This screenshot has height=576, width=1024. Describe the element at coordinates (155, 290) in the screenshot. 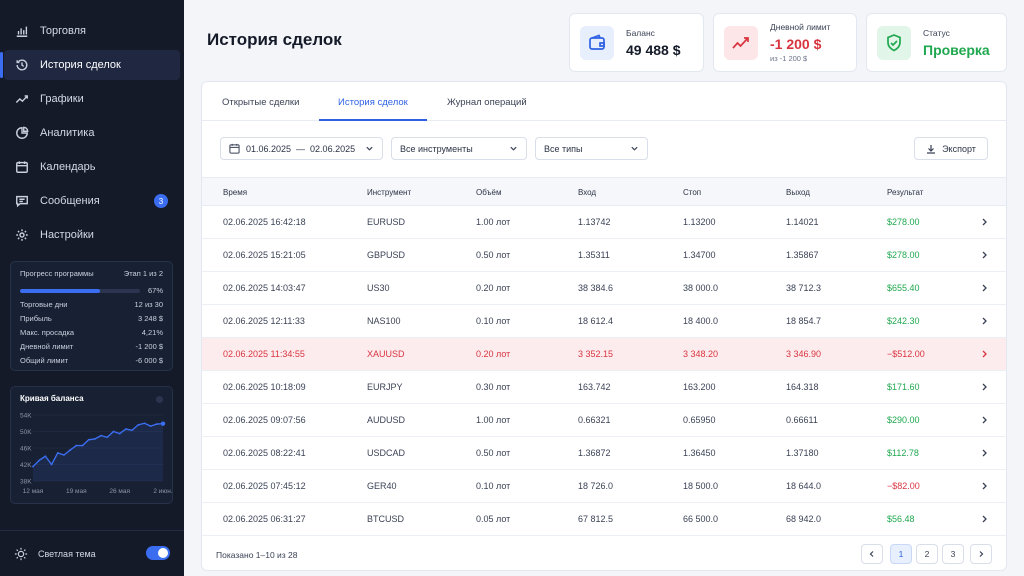

I see `progress-percent: 67%` at that location.